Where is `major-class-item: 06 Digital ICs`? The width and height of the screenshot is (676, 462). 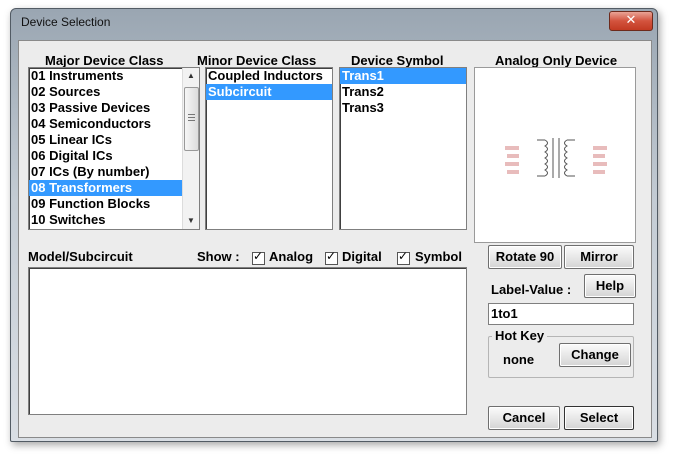 major-class-item: 06 Digital ICs is located at coordinates (114, 156).